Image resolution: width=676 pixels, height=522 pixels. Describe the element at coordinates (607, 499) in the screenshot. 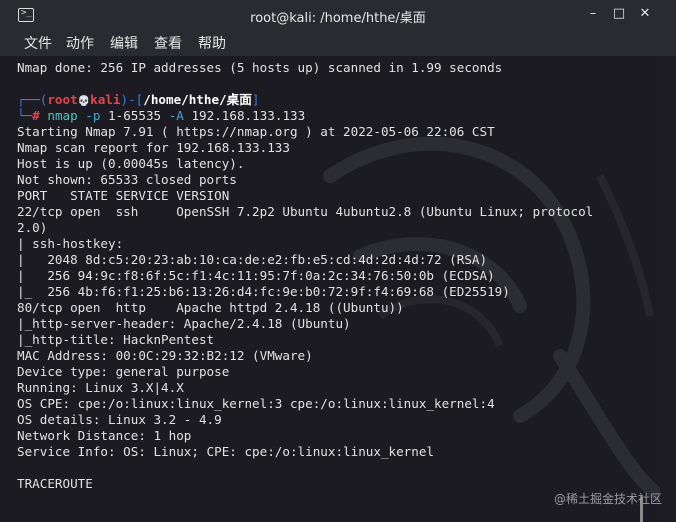

I see `watermark-text: @稀土掘金技术社区` at that location.